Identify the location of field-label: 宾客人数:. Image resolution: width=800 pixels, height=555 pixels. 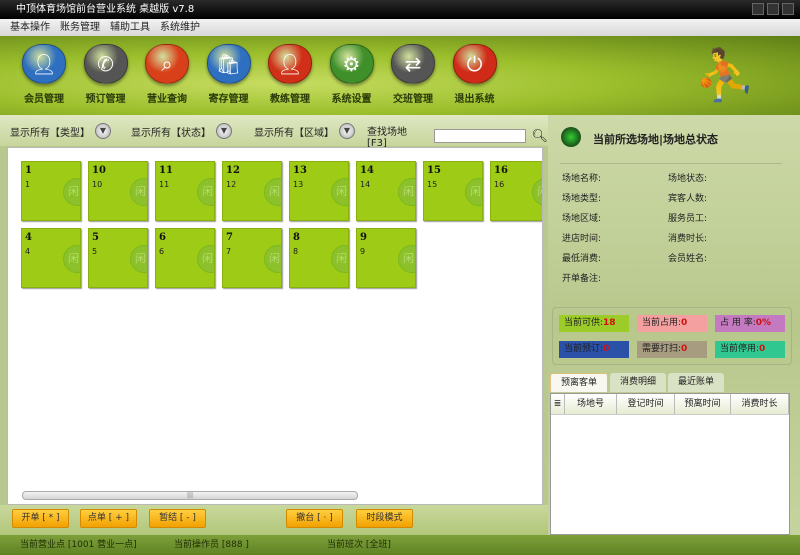
(688, 199).